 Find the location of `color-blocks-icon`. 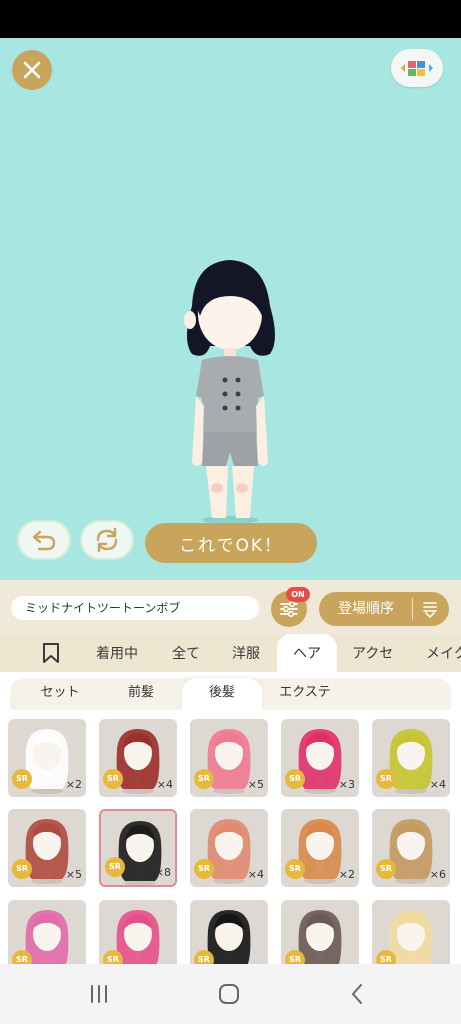

color-blocks-icon is located at coordinates (417, 68).